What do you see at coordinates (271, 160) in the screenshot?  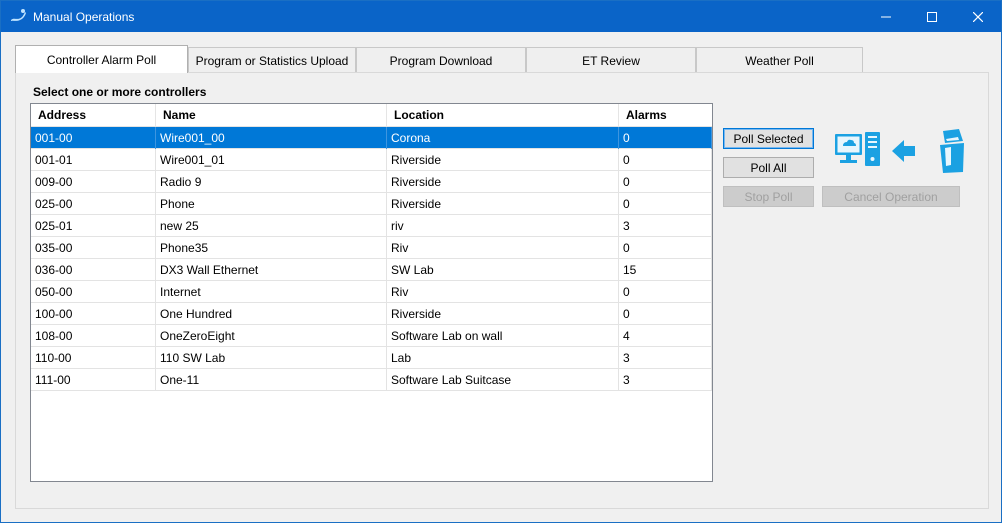 I see `cell-name: Wire001_01` at bounding box center [271, 160].